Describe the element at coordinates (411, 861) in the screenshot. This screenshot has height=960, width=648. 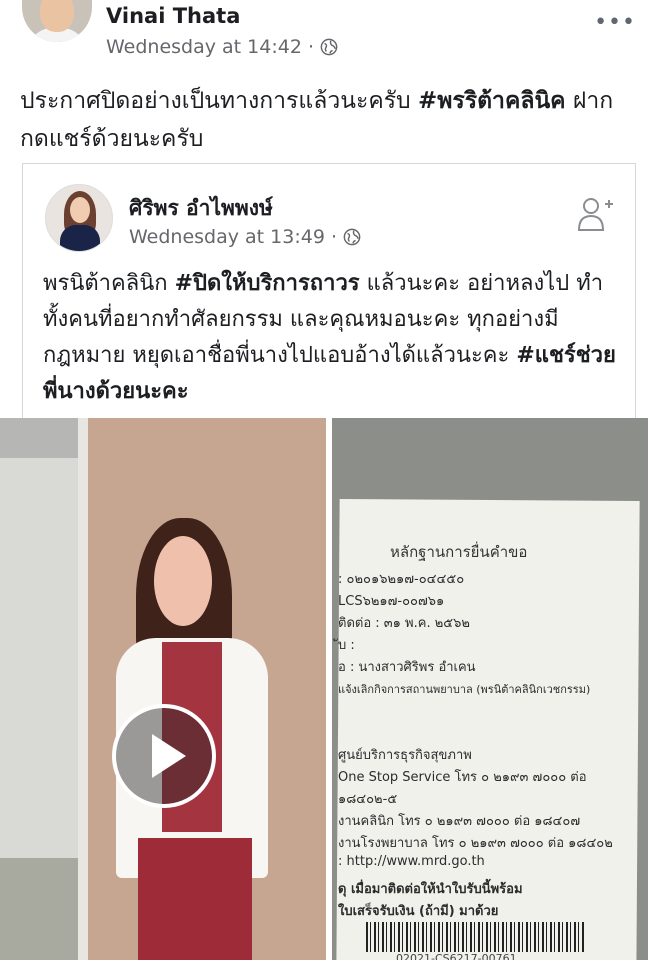
I see `document-line: : http://www.mrd.go.th` at that location.